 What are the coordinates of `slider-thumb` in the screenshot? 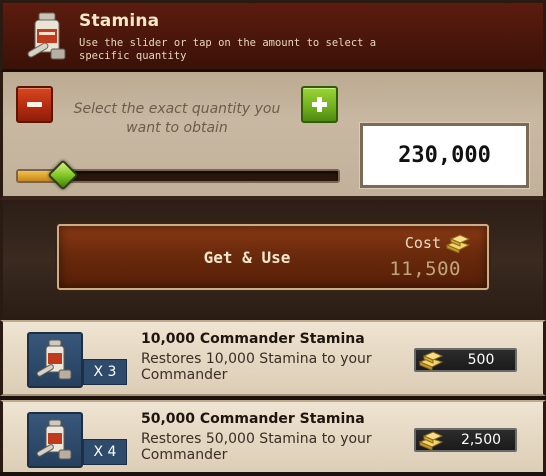 It's located at (63, 175).